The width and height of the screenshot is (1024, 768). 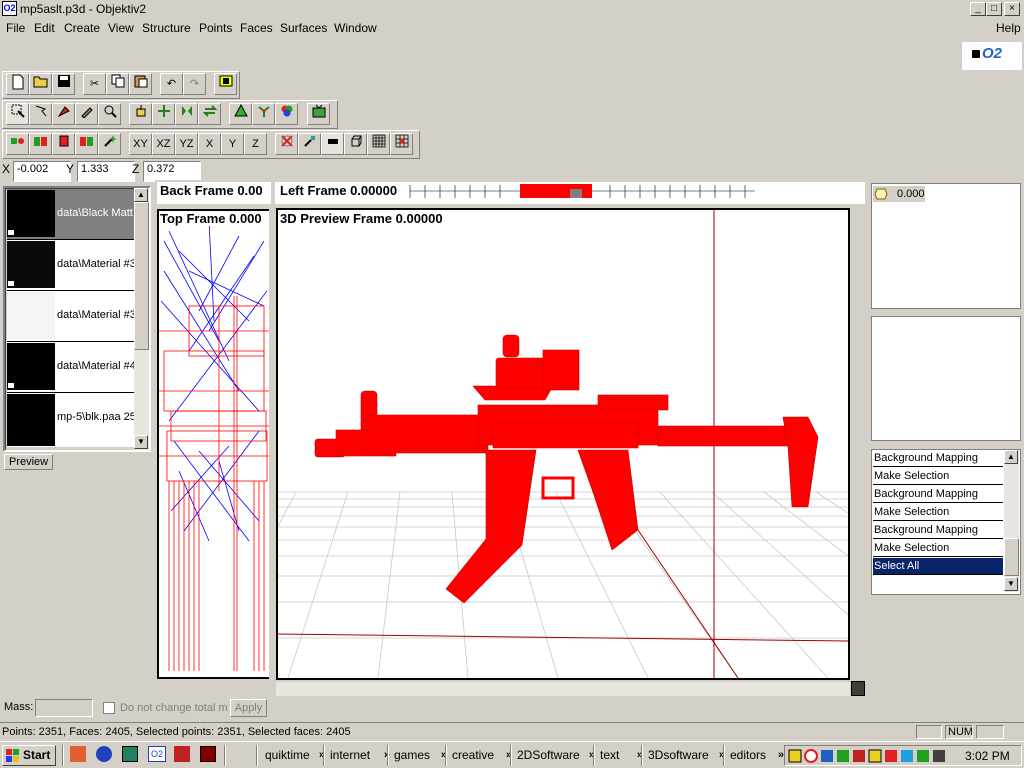 What do you see at coordinates (109, 708) in the screenshot?
I see `total-mass-checkbox` at bounding box center [109, 708].